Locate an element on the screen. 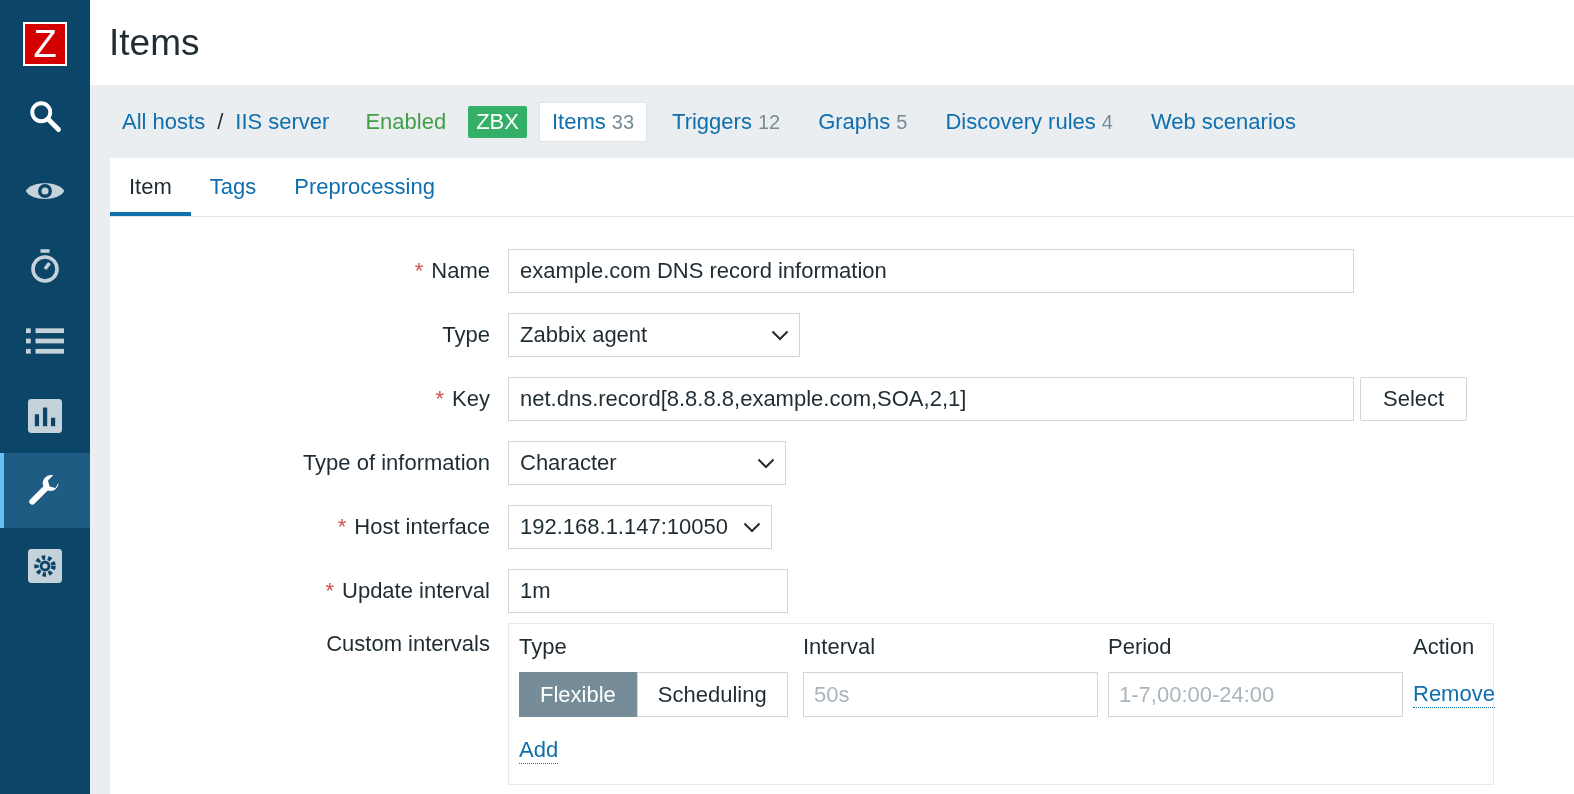 The width and height of the screenshot is (1574, 794). form-tab: Tags is located at coordinates (233, 187).